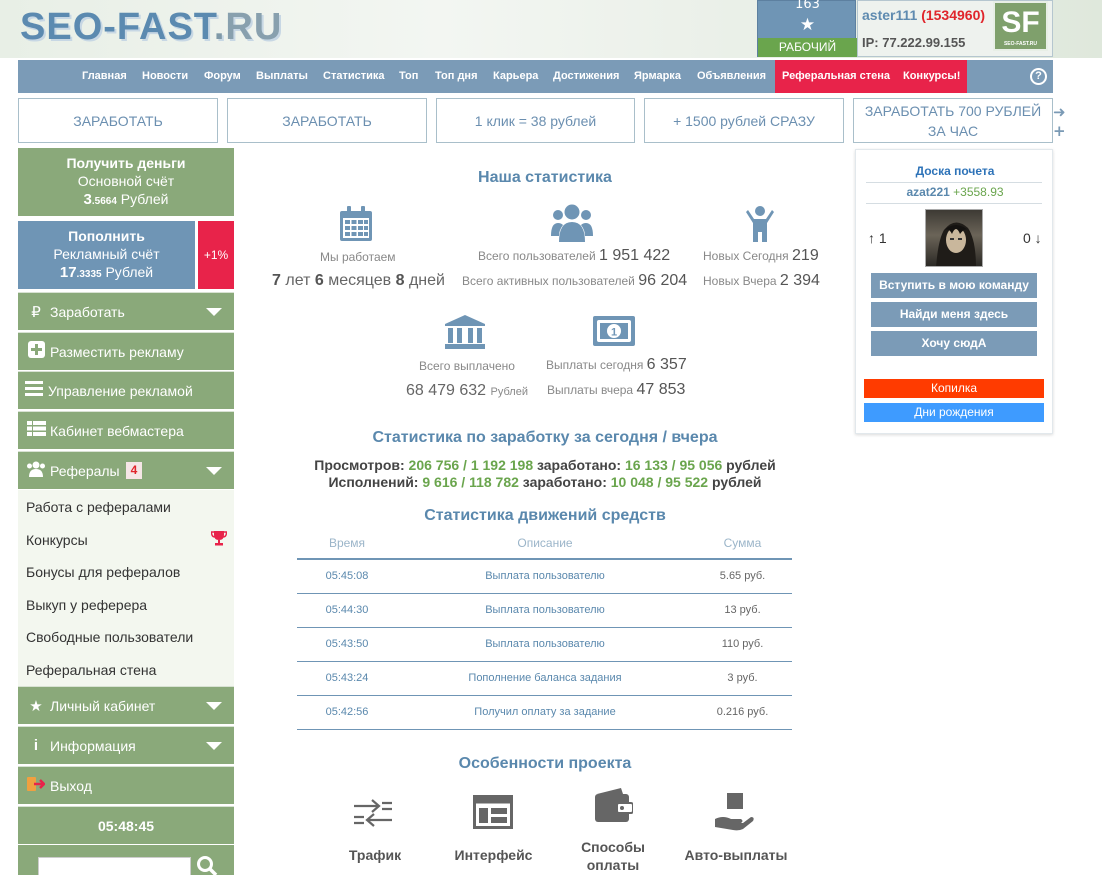 The width and height of the screenshot is (1102, 875). Describe the element at coordinates (91, 670) in the screenshot. I see `submenu-referral-wall: Реферальная стена` at that location.